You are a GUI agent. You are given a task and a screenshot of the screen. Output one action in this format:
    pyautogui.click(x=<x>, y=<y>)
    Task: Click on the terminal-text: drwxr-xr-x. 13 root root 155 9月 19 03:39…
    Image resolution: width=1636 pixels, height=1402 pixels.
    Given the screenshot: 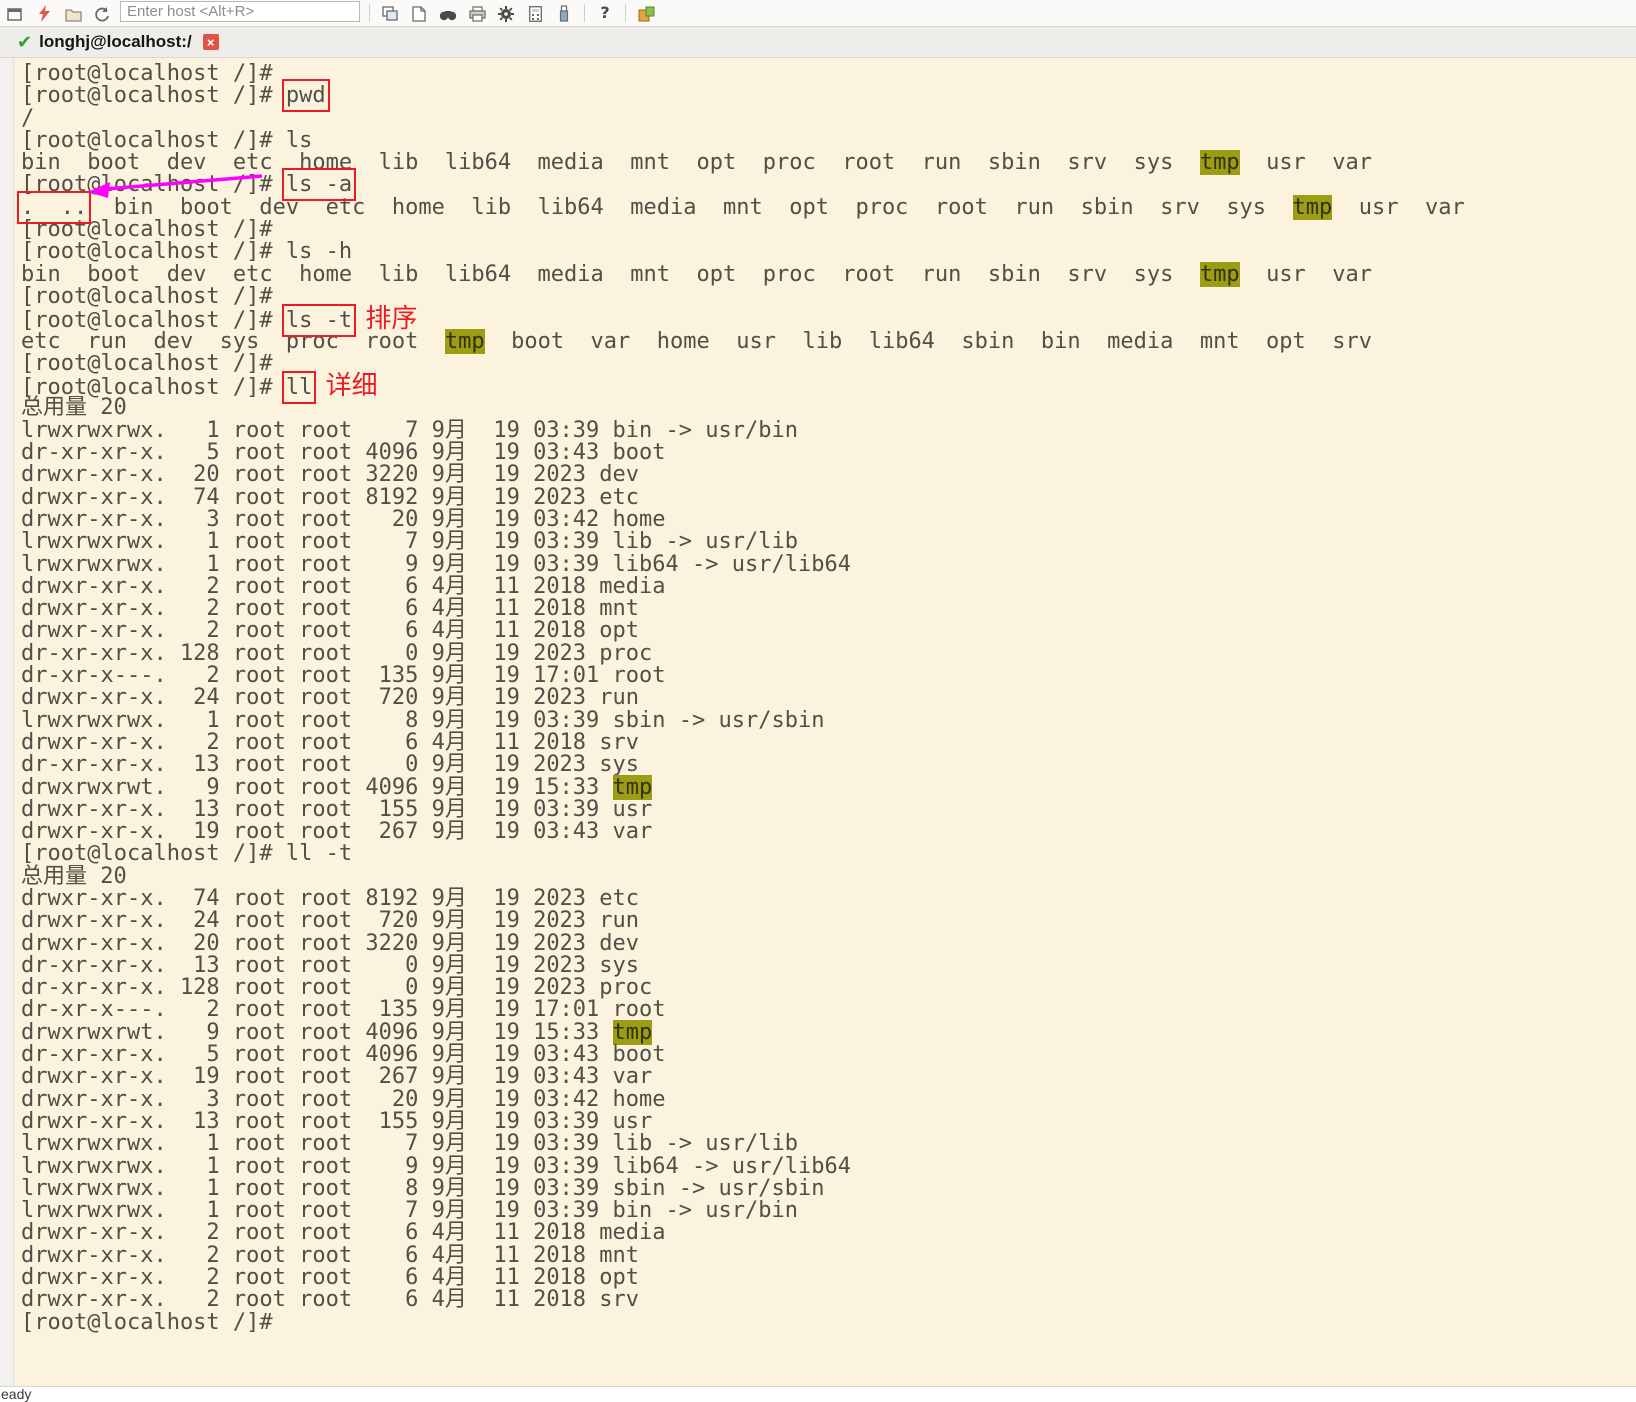 What is the action you would take?
    pyautogui.click(x=337, y=1121)
    